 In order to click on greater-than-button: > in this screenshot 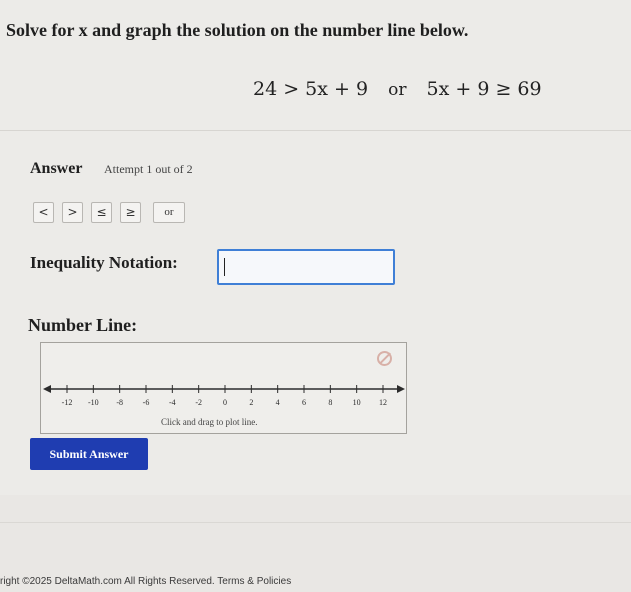, I will do `click(72, 212)`.